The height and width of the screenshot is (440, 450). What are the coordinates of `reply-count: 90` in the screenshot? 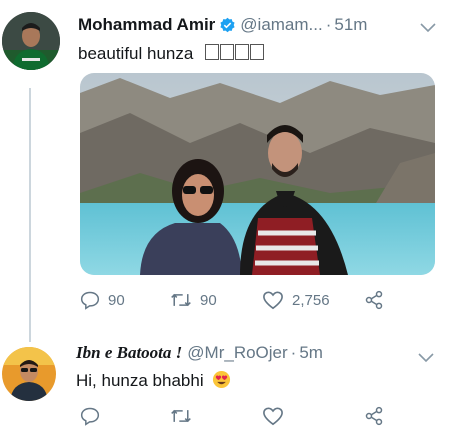 It's located at (116, 300).